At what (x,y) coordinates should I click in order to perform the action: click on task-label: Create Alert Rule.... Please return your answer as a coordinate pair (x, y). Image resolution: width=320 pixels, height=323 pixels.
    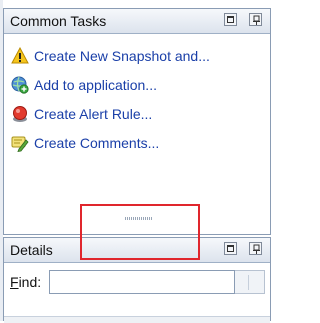
    Looking at the image, I should click on (93, 113).